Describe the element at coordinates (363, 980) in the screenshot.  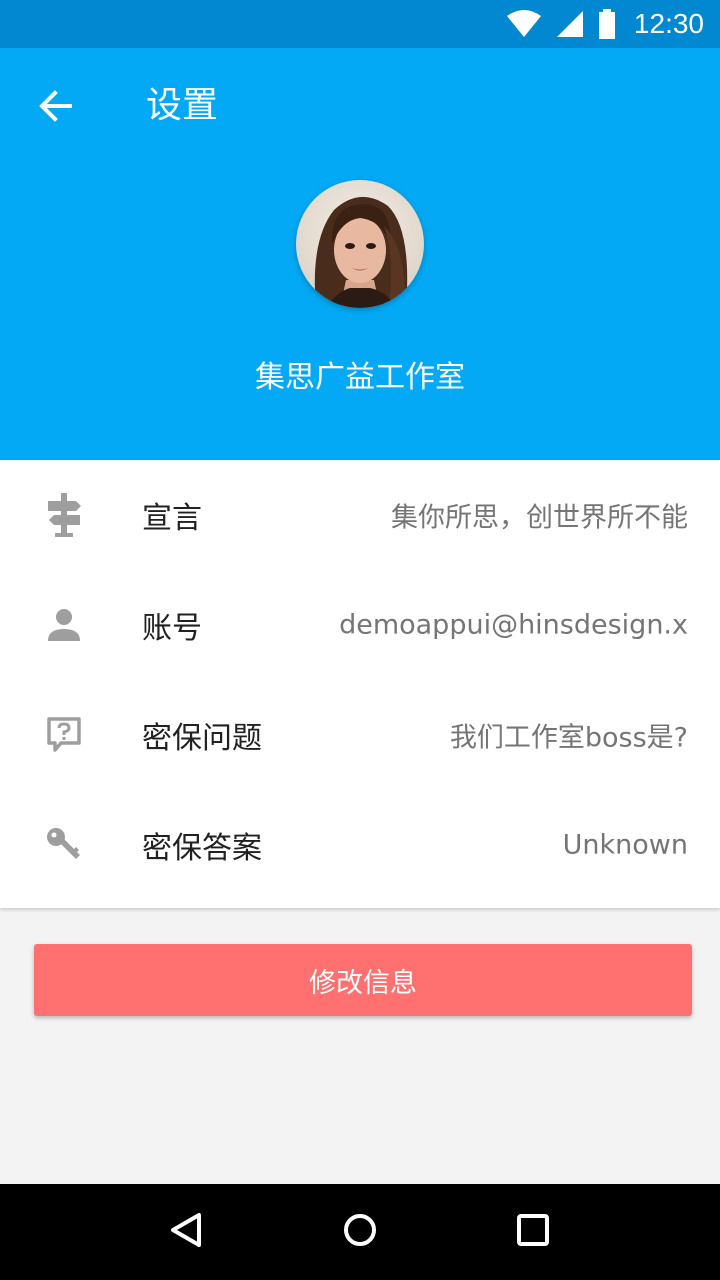
I see `edit-info-button: 修改信息` at that location.